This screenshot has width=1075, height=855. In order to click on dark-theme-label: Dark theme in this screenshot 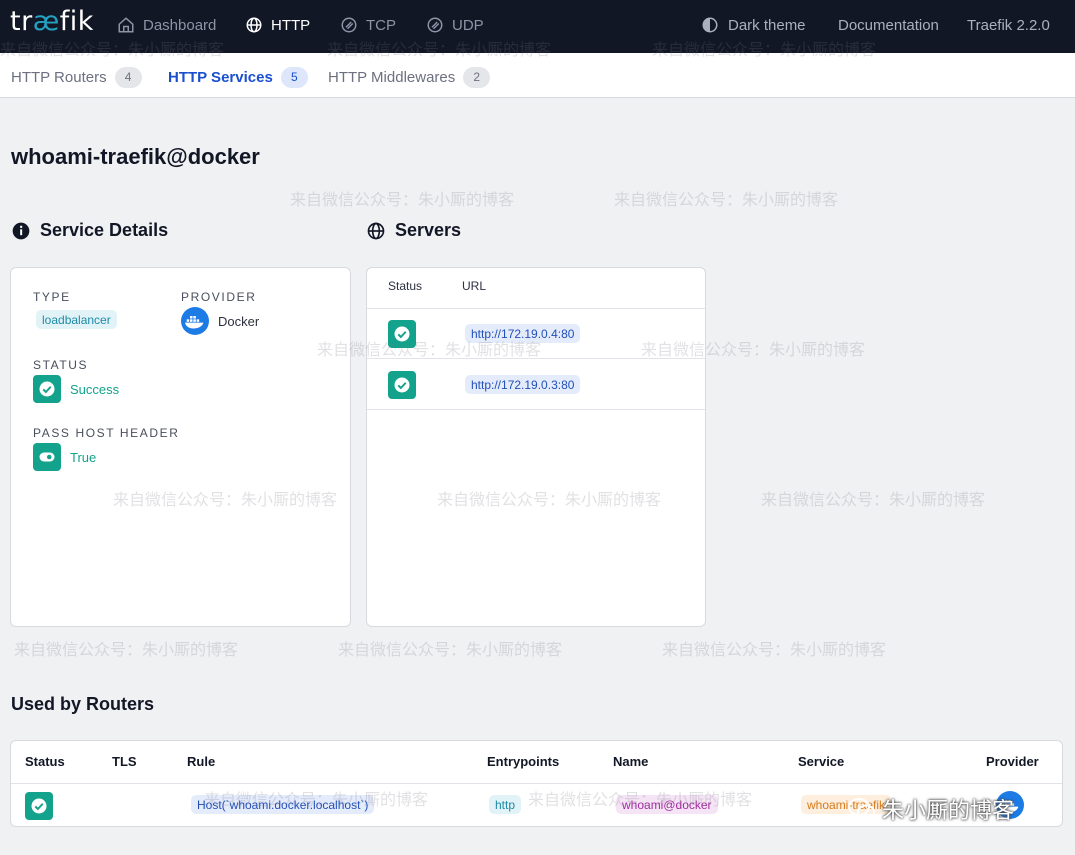, I will do `click(767, 25)`.